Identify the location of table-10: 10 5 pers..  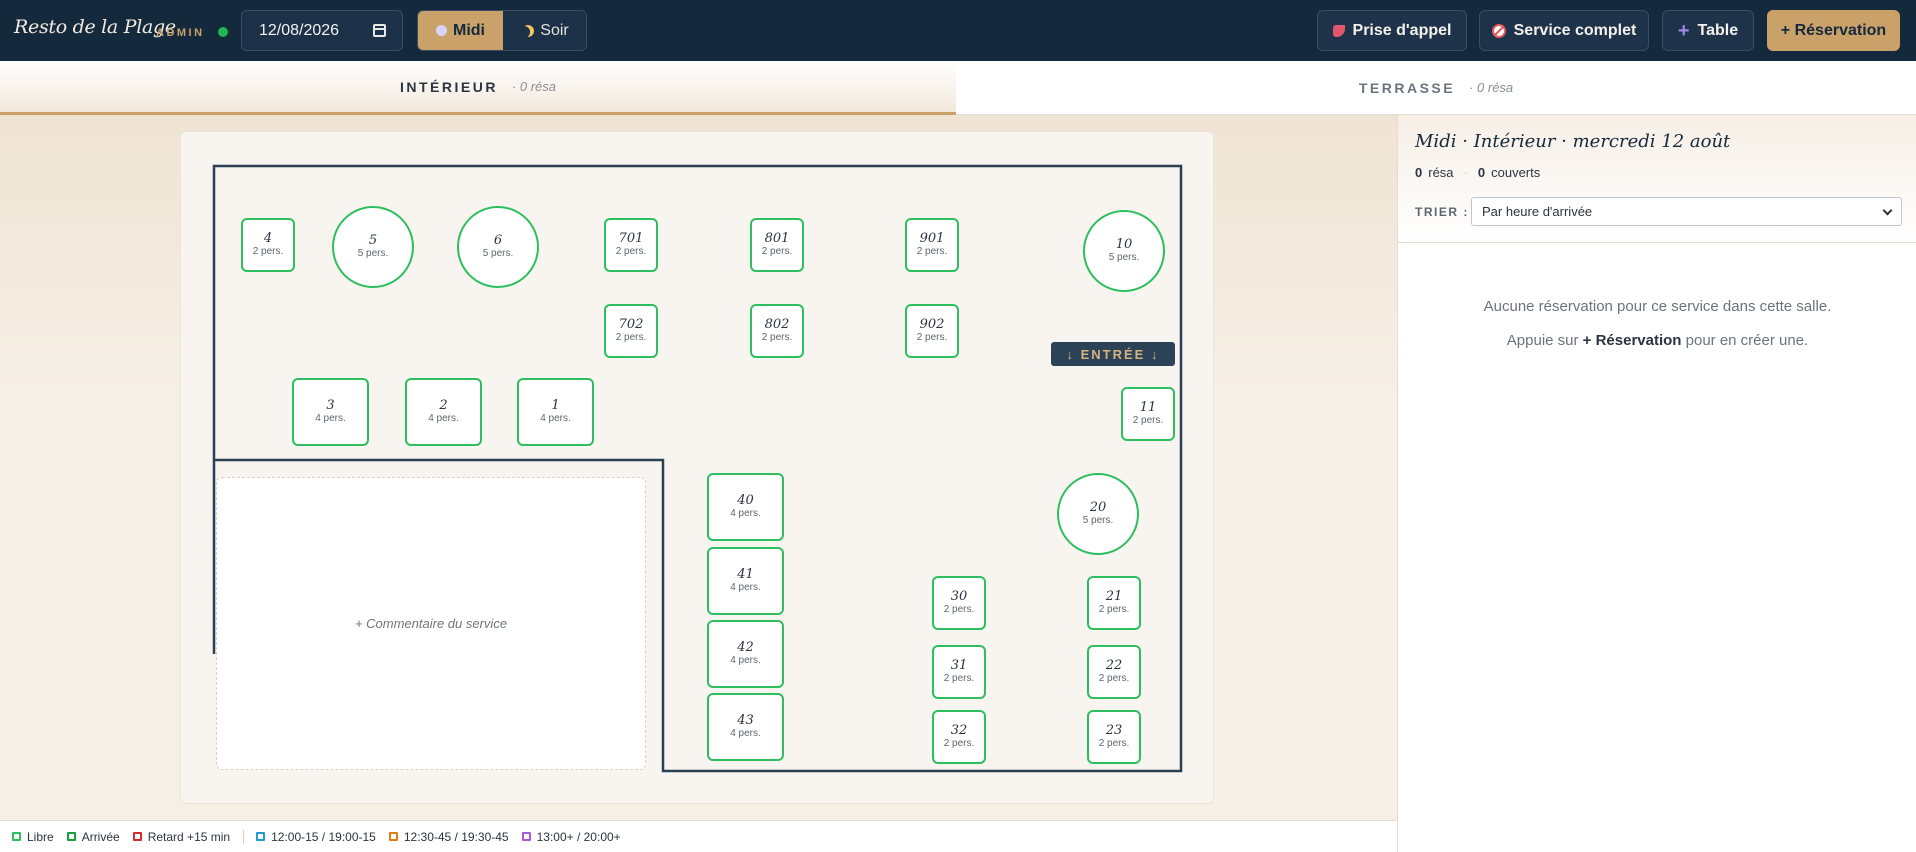
(1124, 251).